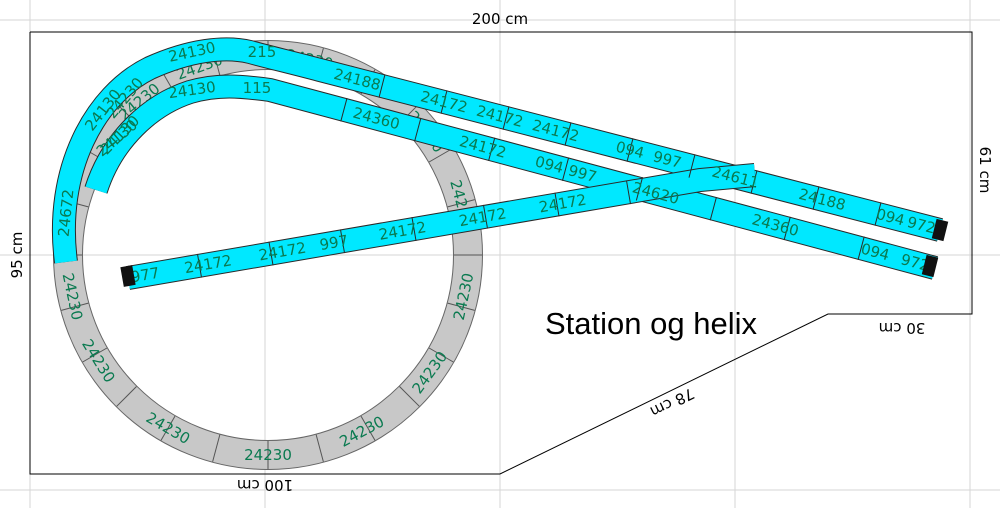  What do you see at coordinates (500, 19) in the screenshot?
I see `dimension-top: 200 cm` at bounding box center [500, 19].